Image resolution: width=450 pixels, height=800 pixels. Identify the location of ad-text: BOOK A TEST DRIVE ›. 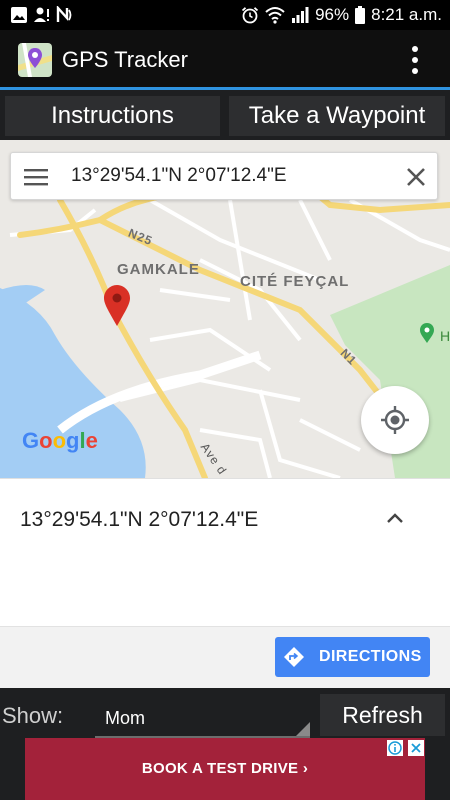
(225, 768).